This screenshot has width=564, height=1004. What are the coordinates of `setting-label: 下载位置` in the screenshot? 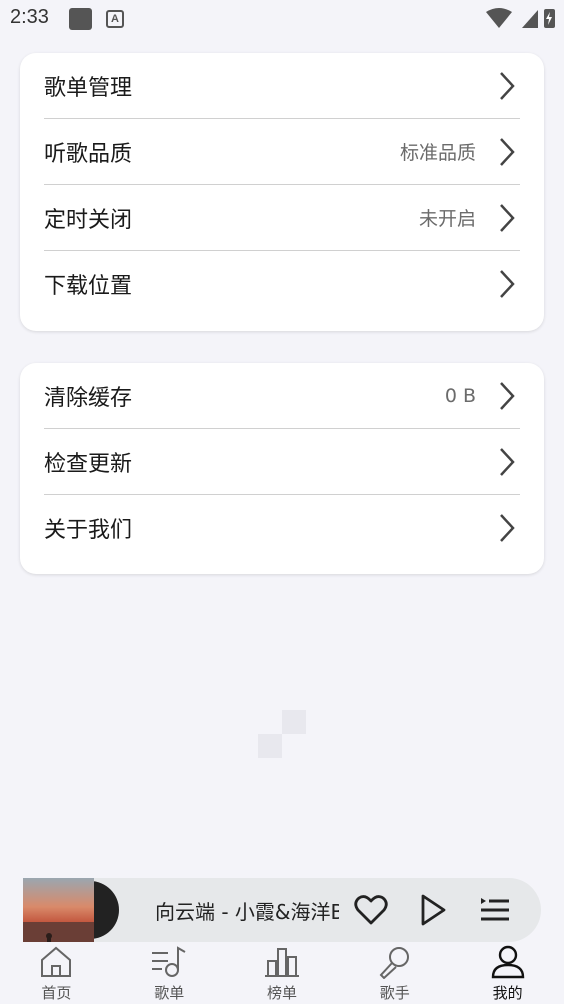 It's located at (88, 286).